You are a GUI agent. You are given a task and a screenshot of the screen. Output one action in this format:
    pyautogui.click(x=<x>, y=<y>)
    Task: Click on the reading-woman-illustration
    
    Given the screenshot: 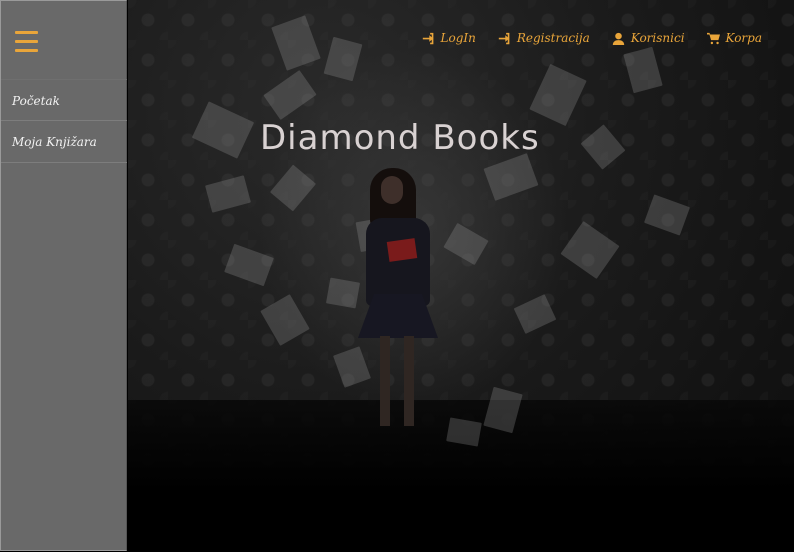 What is the action you would take?
    pyautogui.click(x=398, y=306)
    